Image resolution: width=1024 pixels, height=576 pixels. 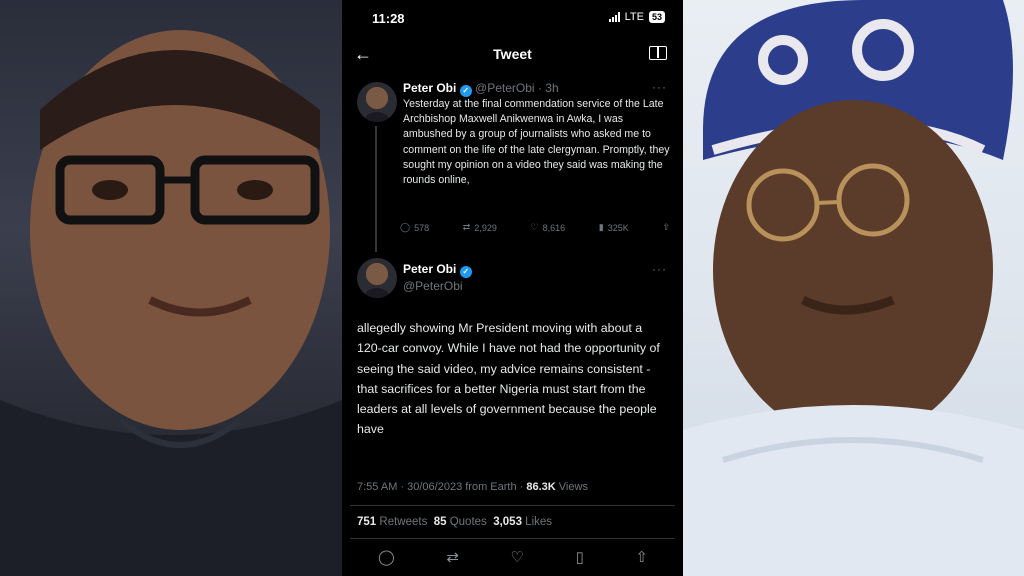 I want to click on tweet2-author-name-row: Peter Obi ✓, so click(x=437, y=270).